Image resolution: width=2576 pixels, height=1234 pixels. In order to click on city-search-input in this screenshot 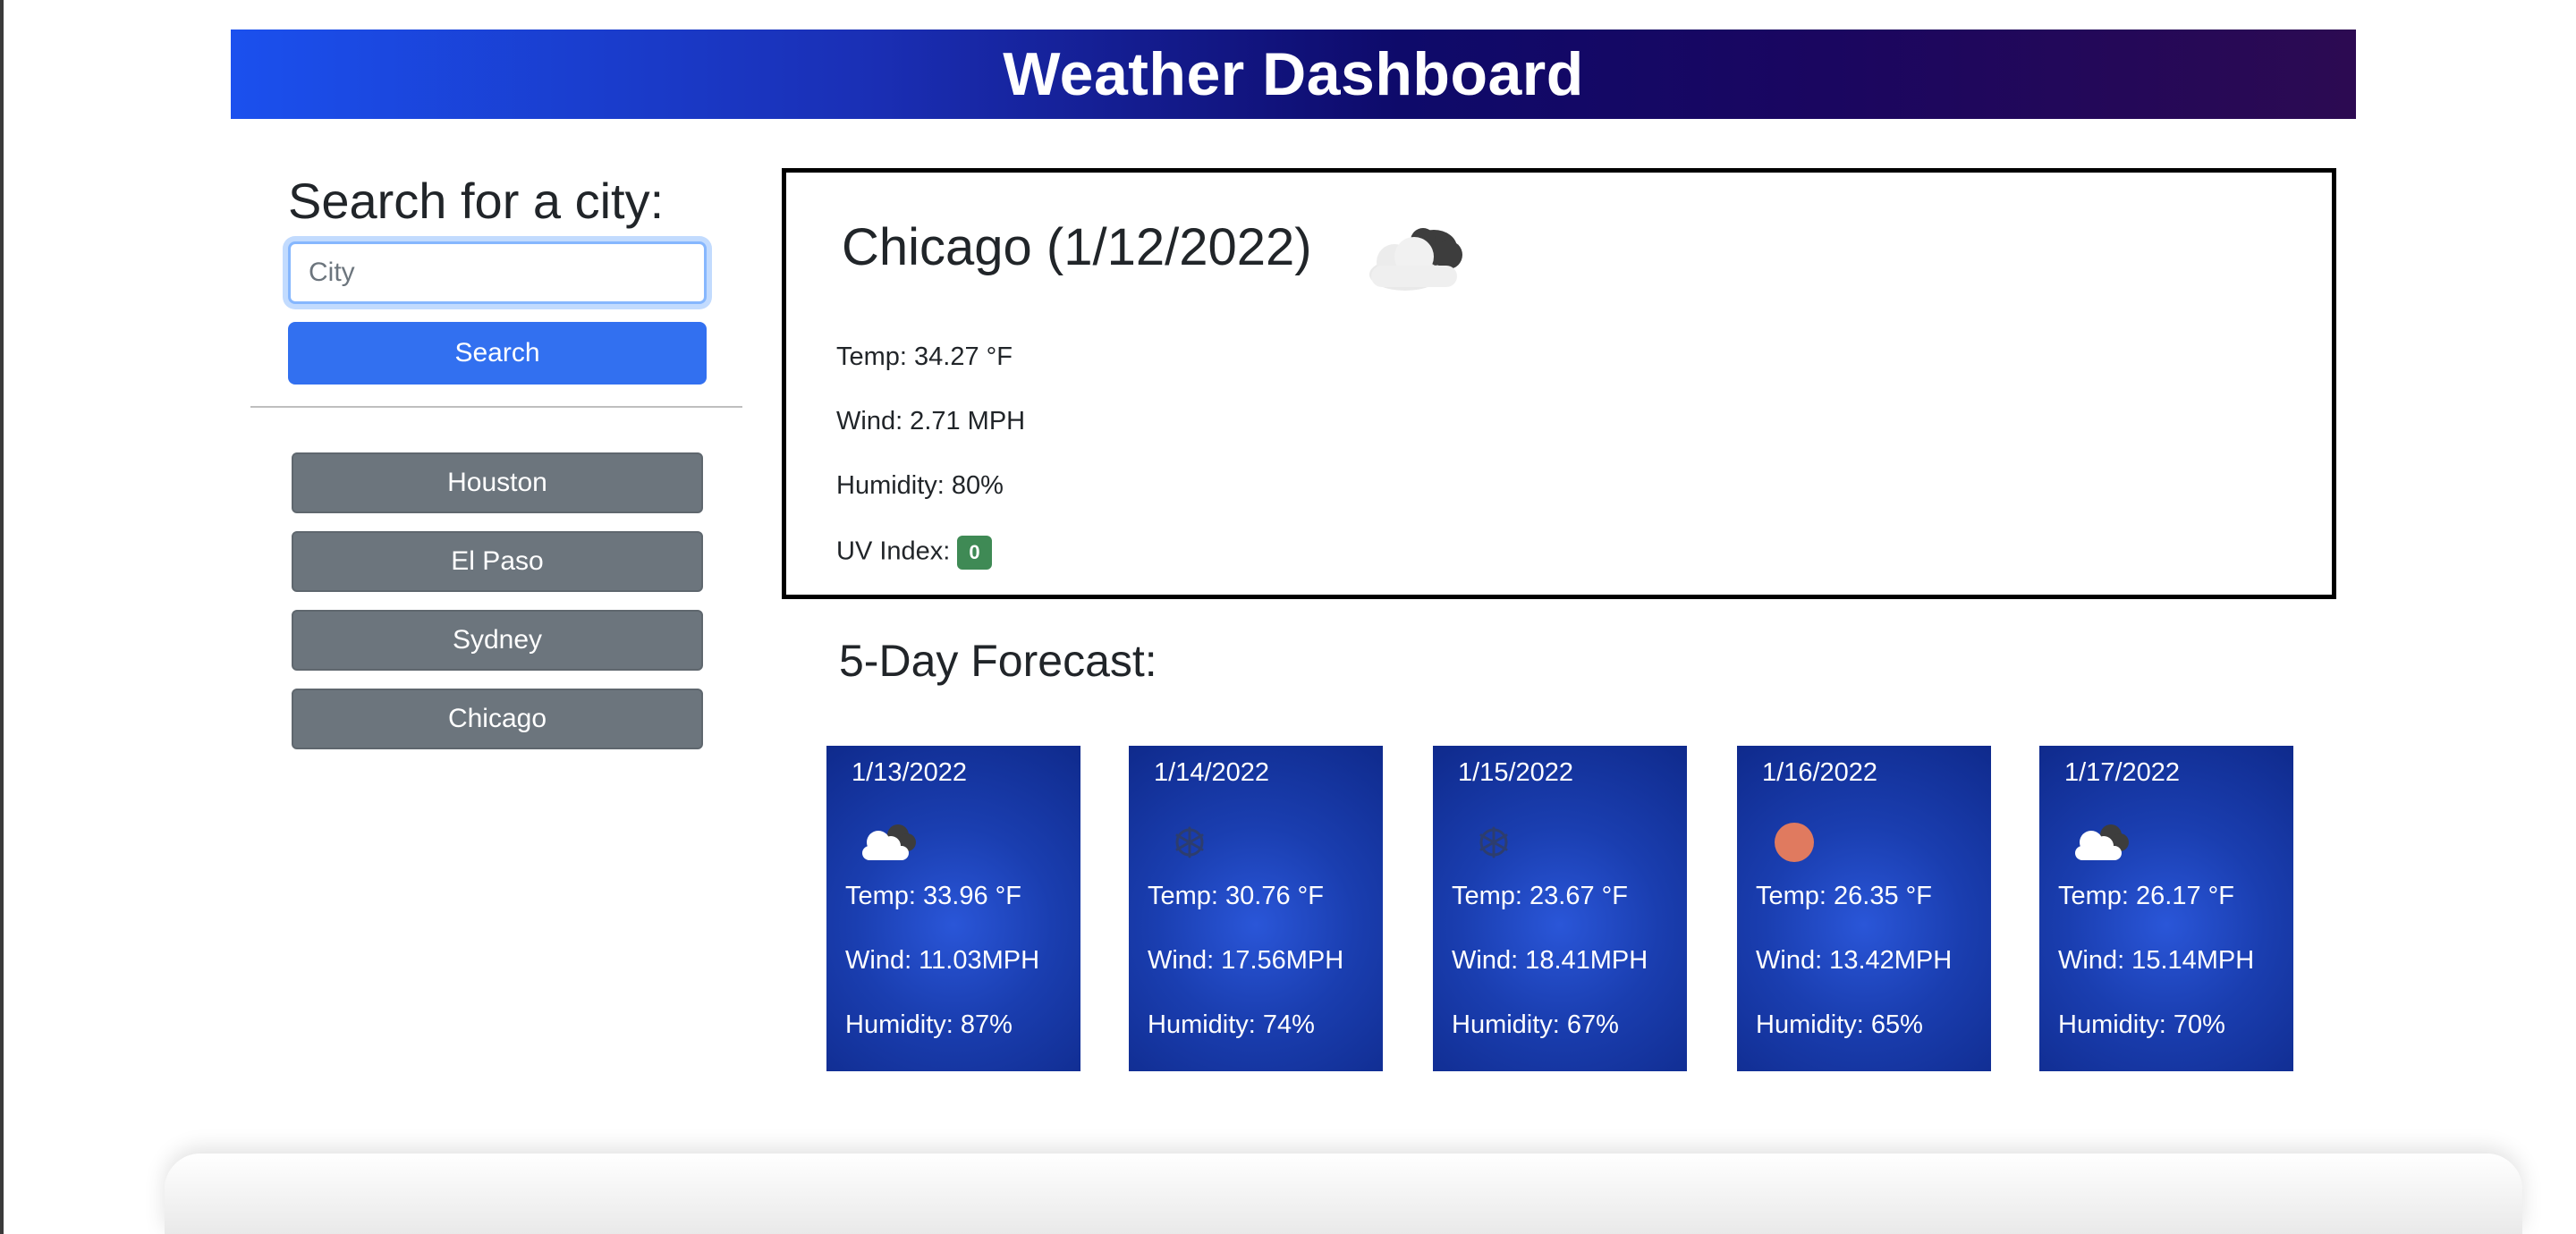, I will do `click(497, 272)`.